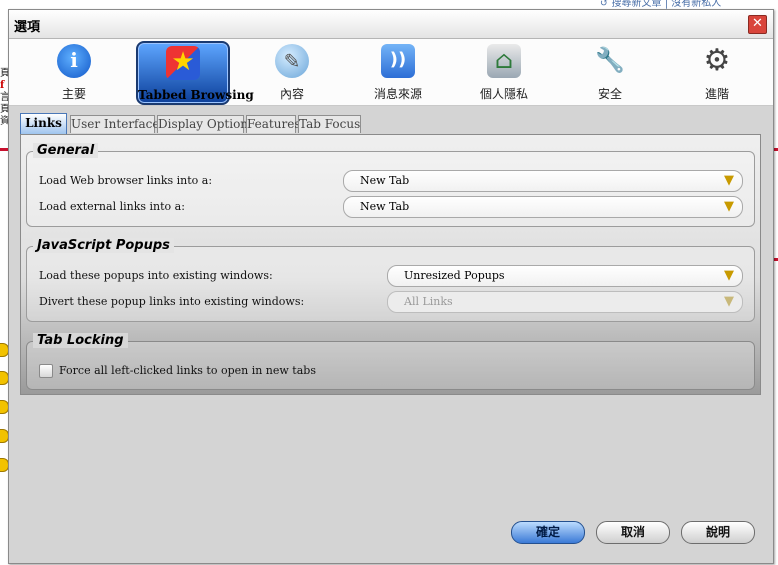 The width and height of the screenshot is (778, 565). I want to click on title-bar: 選項 ✕, so click(391, 24).